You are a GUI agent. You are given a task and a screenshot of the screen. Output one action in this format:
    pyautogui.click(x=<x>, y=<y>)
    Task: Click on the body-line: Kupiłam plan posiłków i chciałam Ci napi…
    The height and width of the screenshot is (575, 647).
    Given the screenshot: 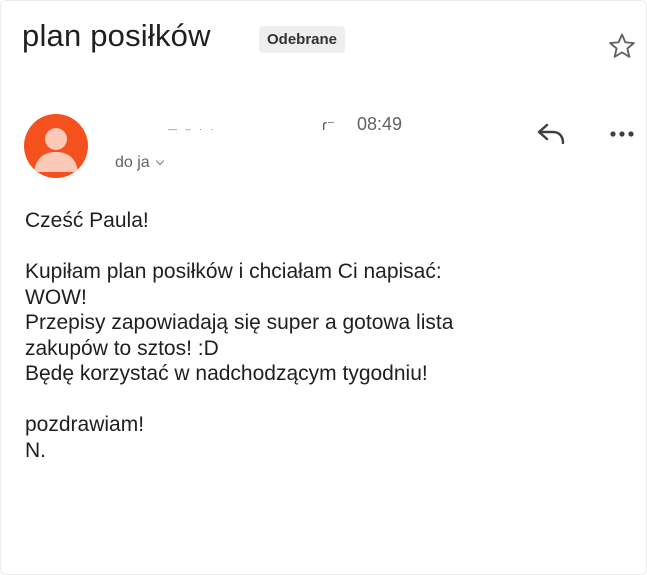 What is the action you would take?
    pyautogui.click(x=233, y=271)
    